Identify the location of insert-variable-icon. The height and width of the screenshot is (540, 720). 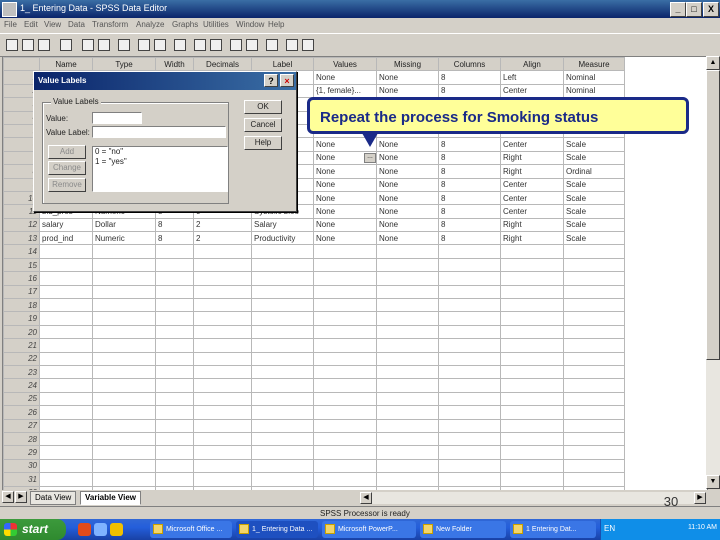
(216, 45).